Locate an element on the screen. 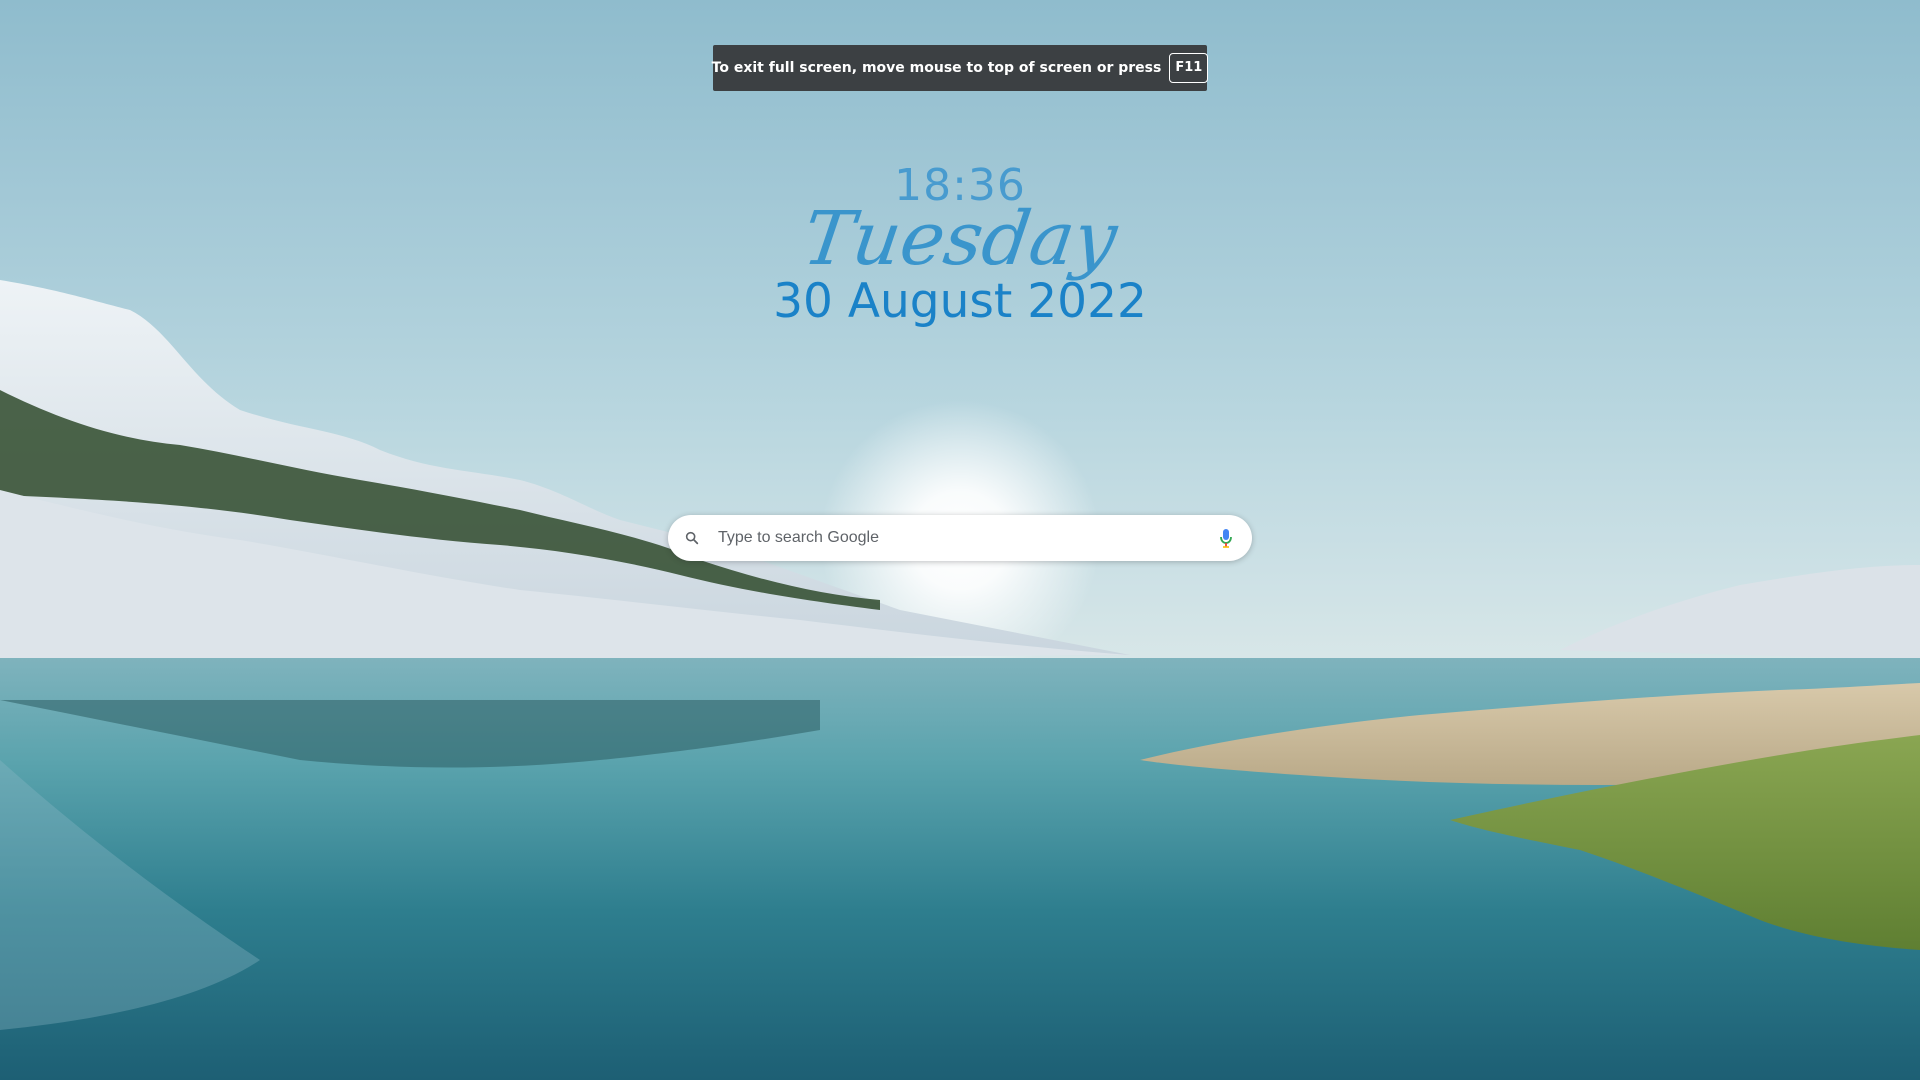 The width and height of the screenshot is (1920, 1080). search-icon is located at coordinates (693, 538).